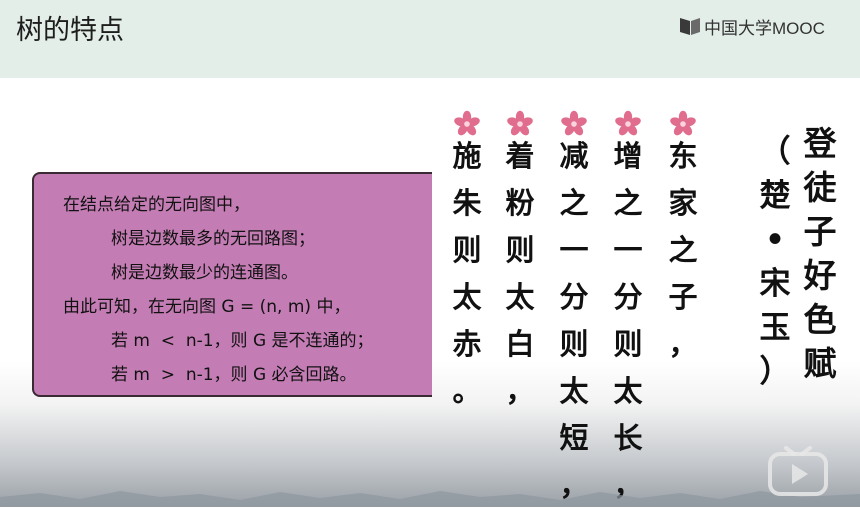 The image size is (860, 509). I want to click on panel-line-5: 若 m < n-1，则 G 是不连通的；, so click(242, 341).